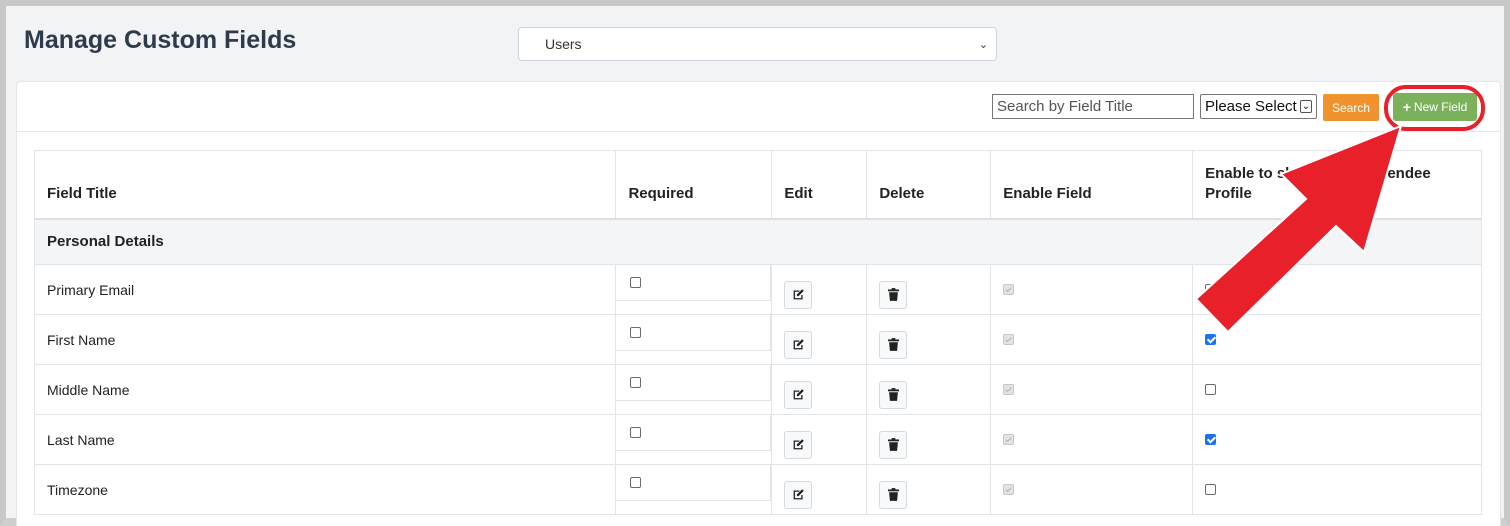 This screenshot has width=1510, height=526. Describe the element at coordinates (325, 339) in the screenshot. I see `field-title: First Name` at that location.